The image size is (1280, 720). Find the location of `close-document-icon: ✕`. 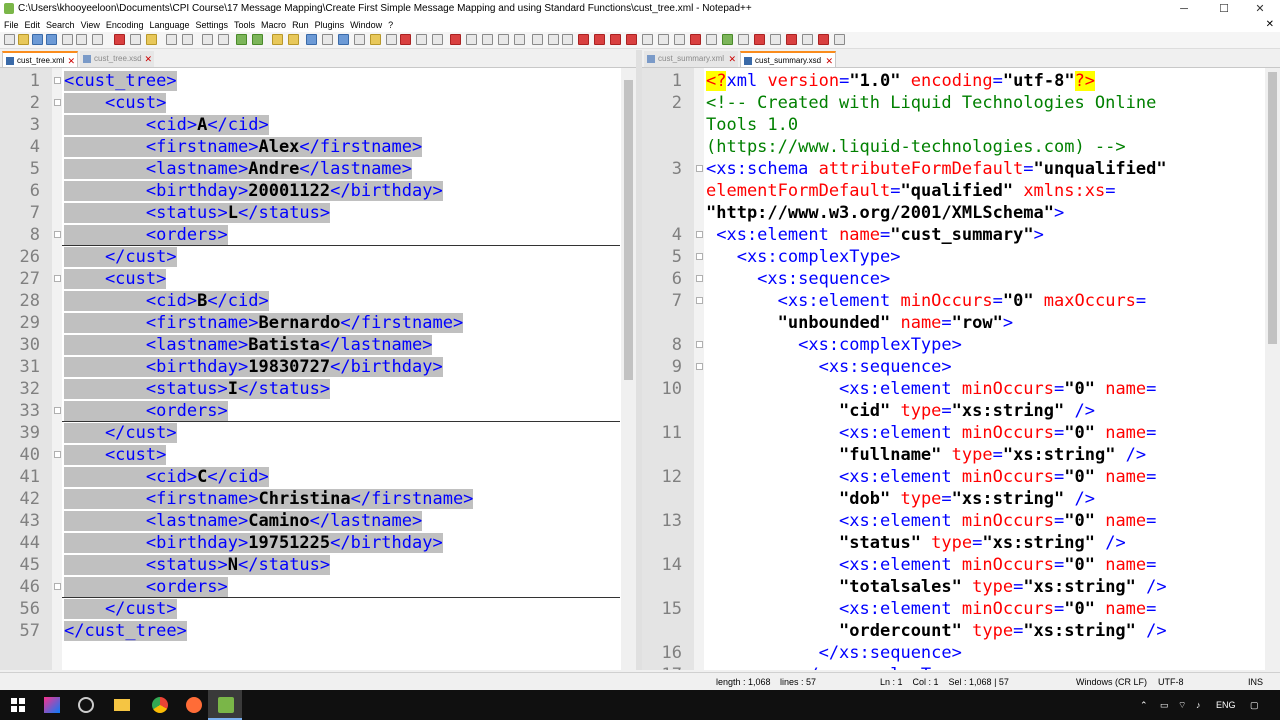

close-document-icon: ✕ is located at coordinates (1270, 25).